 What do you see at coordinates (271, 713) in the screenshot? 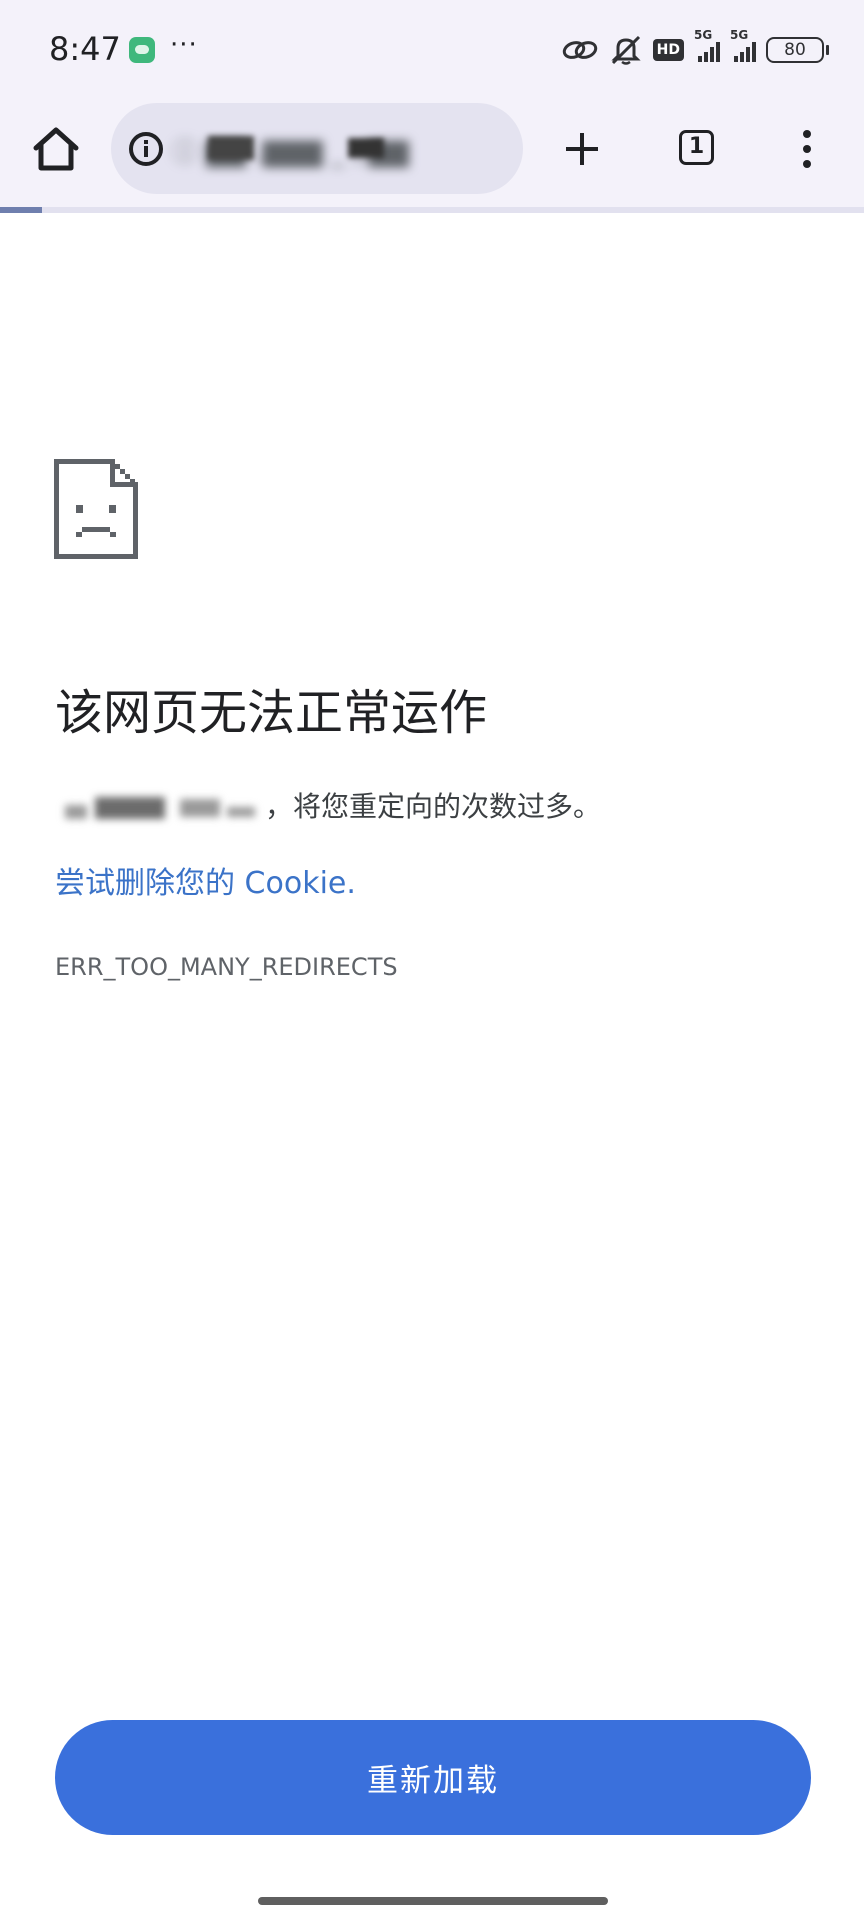
I see `error-title: 该网页无法正常运作` at bounding box center [271, 713].